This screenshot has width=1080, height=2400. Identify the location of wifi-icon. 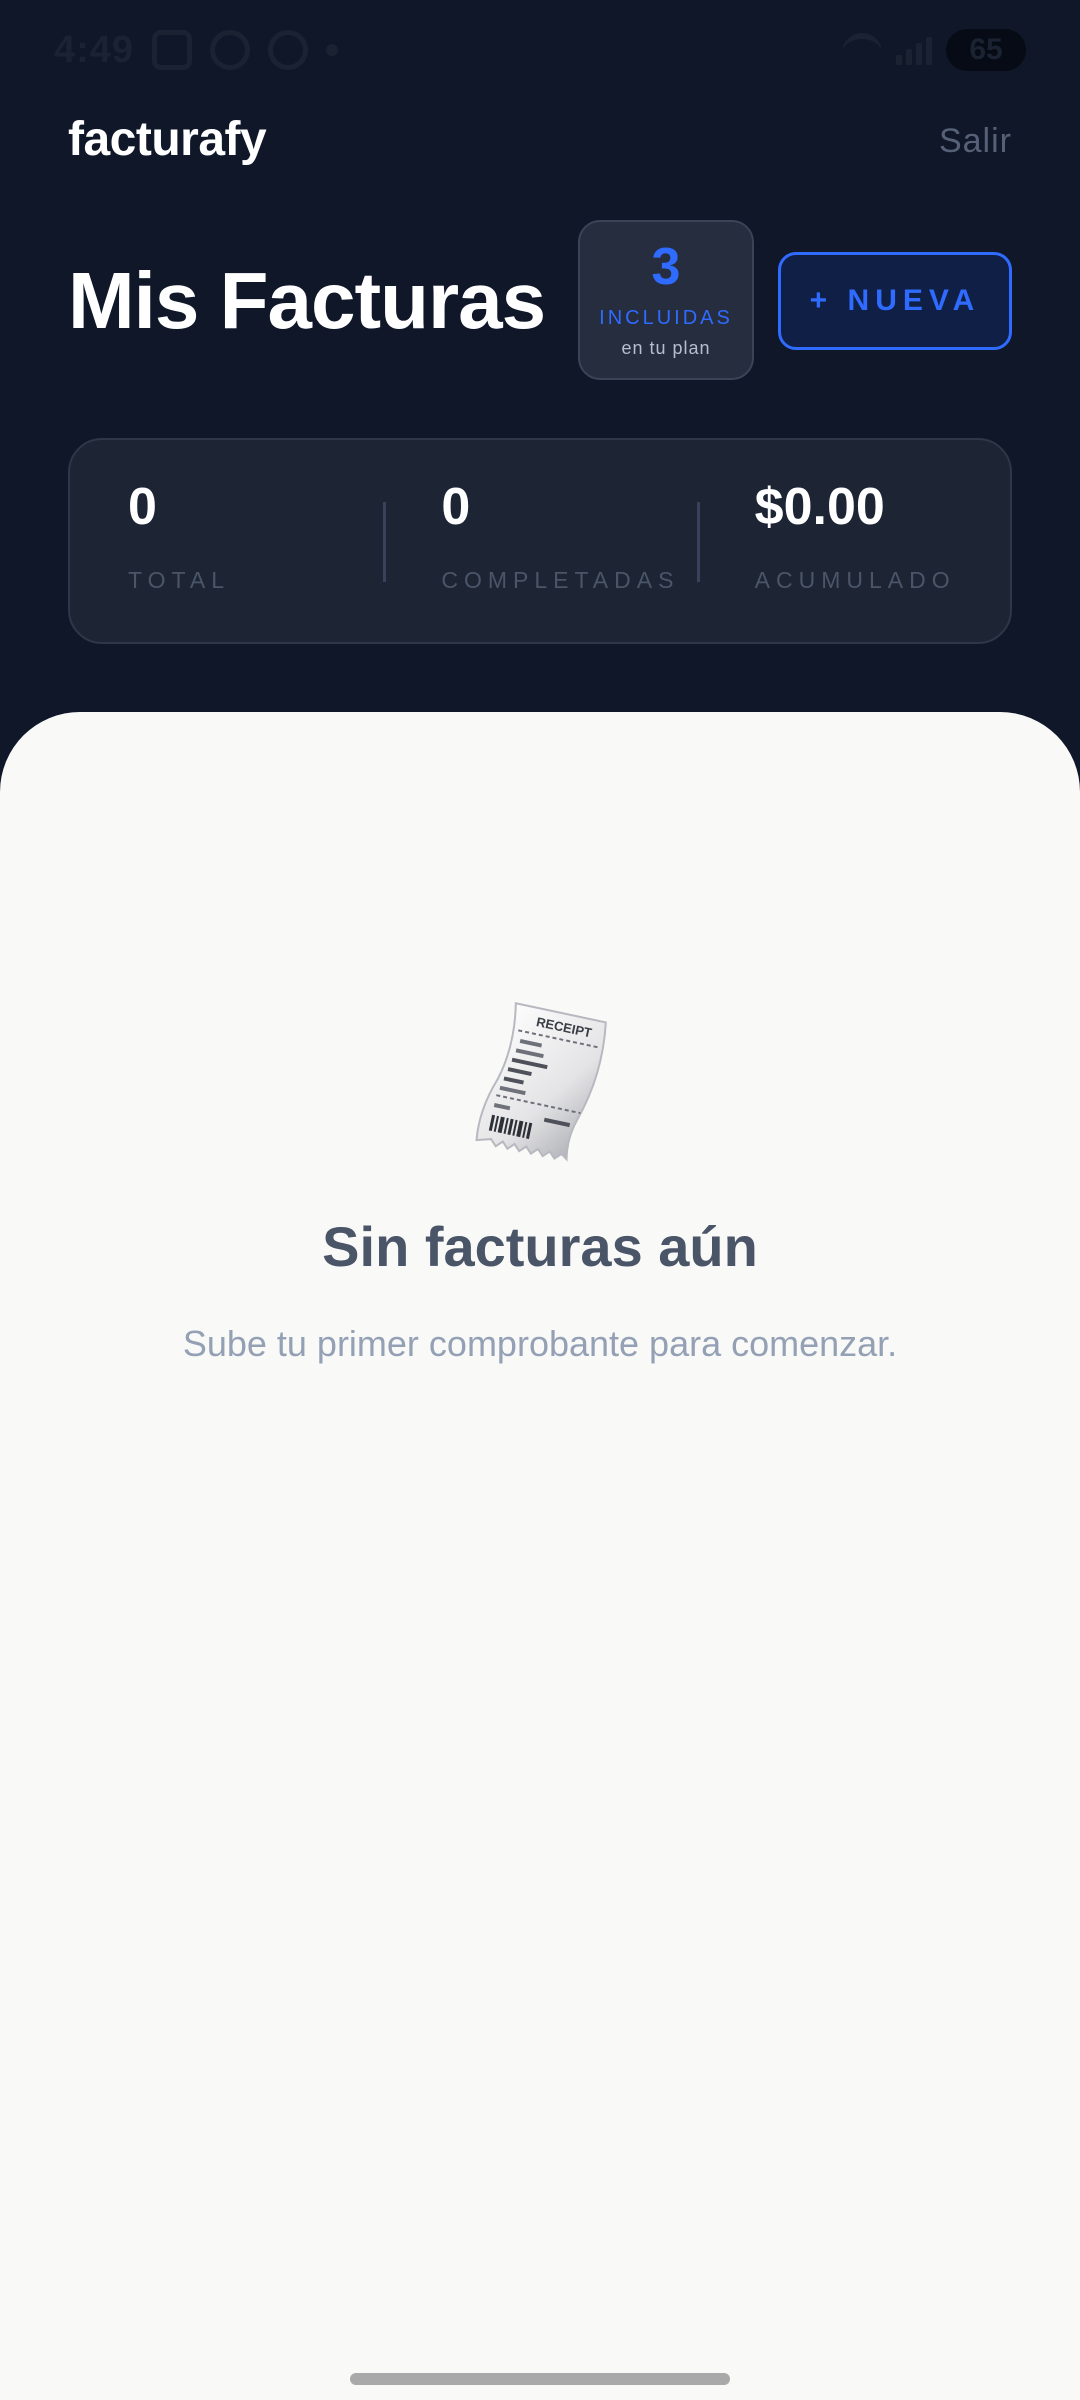
(862, 50).